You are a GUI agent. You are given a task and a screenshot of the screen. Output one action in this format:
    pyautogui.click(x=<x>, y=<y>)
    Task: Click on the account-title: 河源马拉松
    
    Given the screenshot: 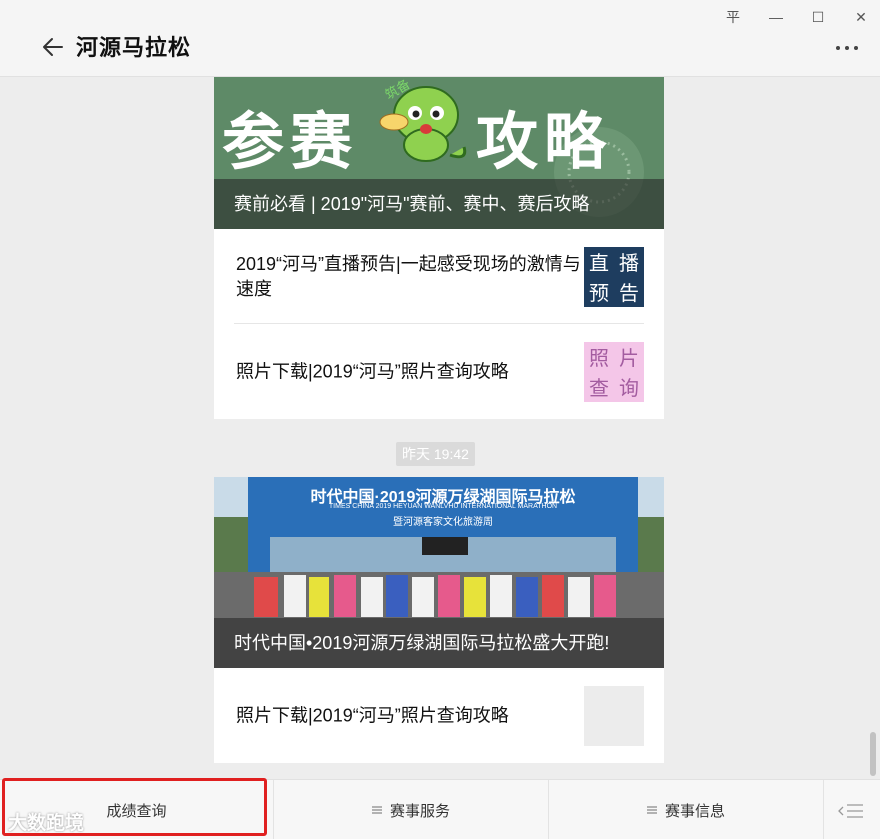 What is the action you would take?
    pyautogui.click(x=134, y=47)
    